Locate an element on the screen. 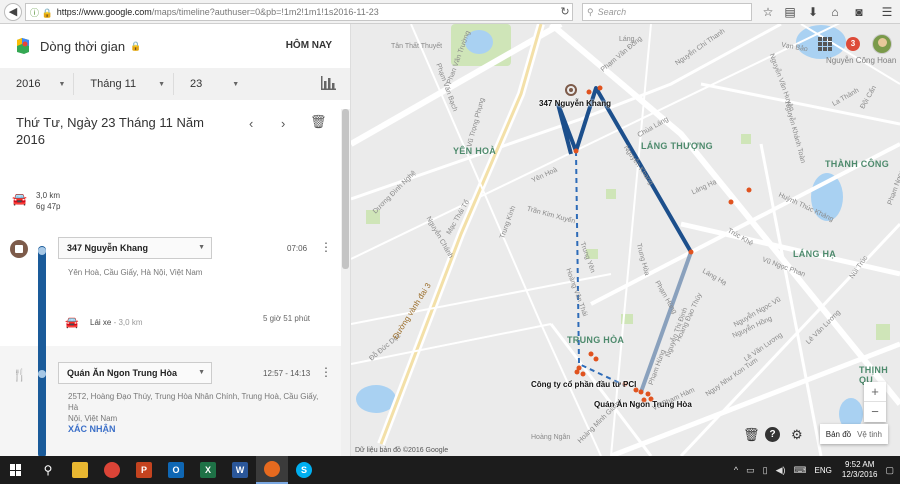  stop-2-address-line2: Nội, Việt Nam is located at coordinates (93, 418).